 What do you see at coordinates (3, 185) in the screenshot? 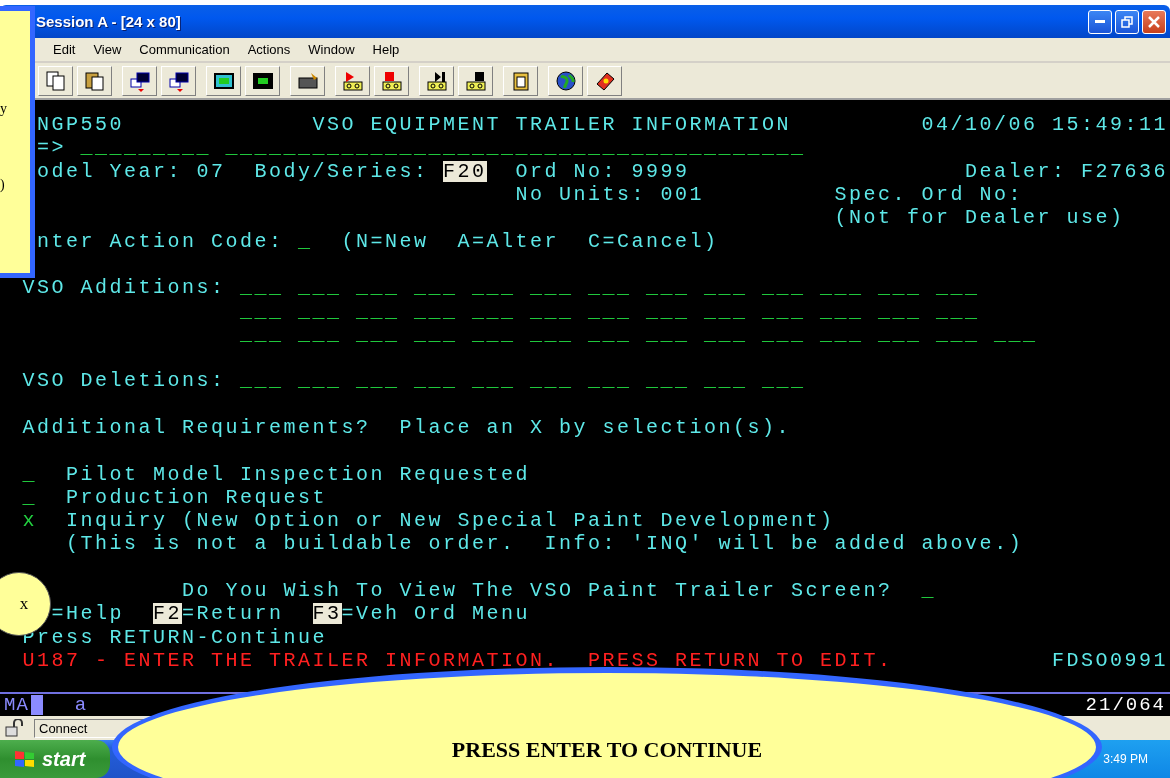
I see `note-text: )` at bounding box center [3, 185].